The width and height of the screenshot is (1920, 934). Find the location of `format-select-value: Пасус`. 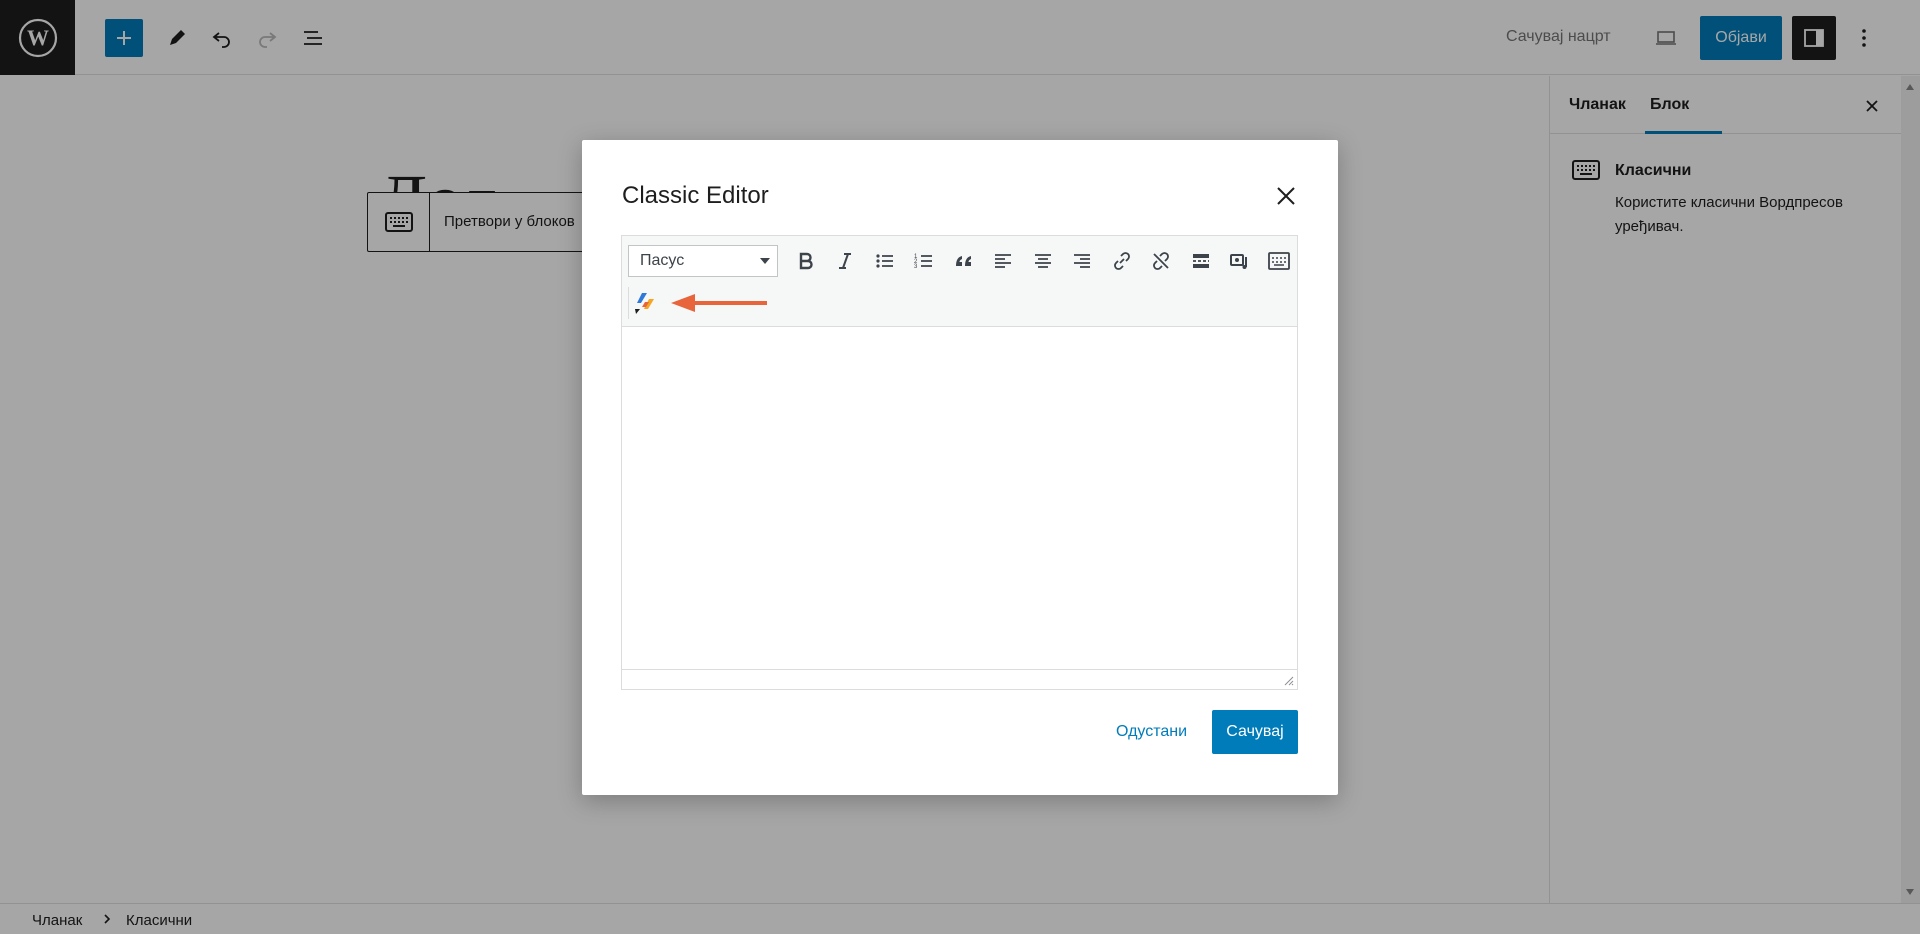

format-select-value: Пасус is located at coordinates (662, 260).